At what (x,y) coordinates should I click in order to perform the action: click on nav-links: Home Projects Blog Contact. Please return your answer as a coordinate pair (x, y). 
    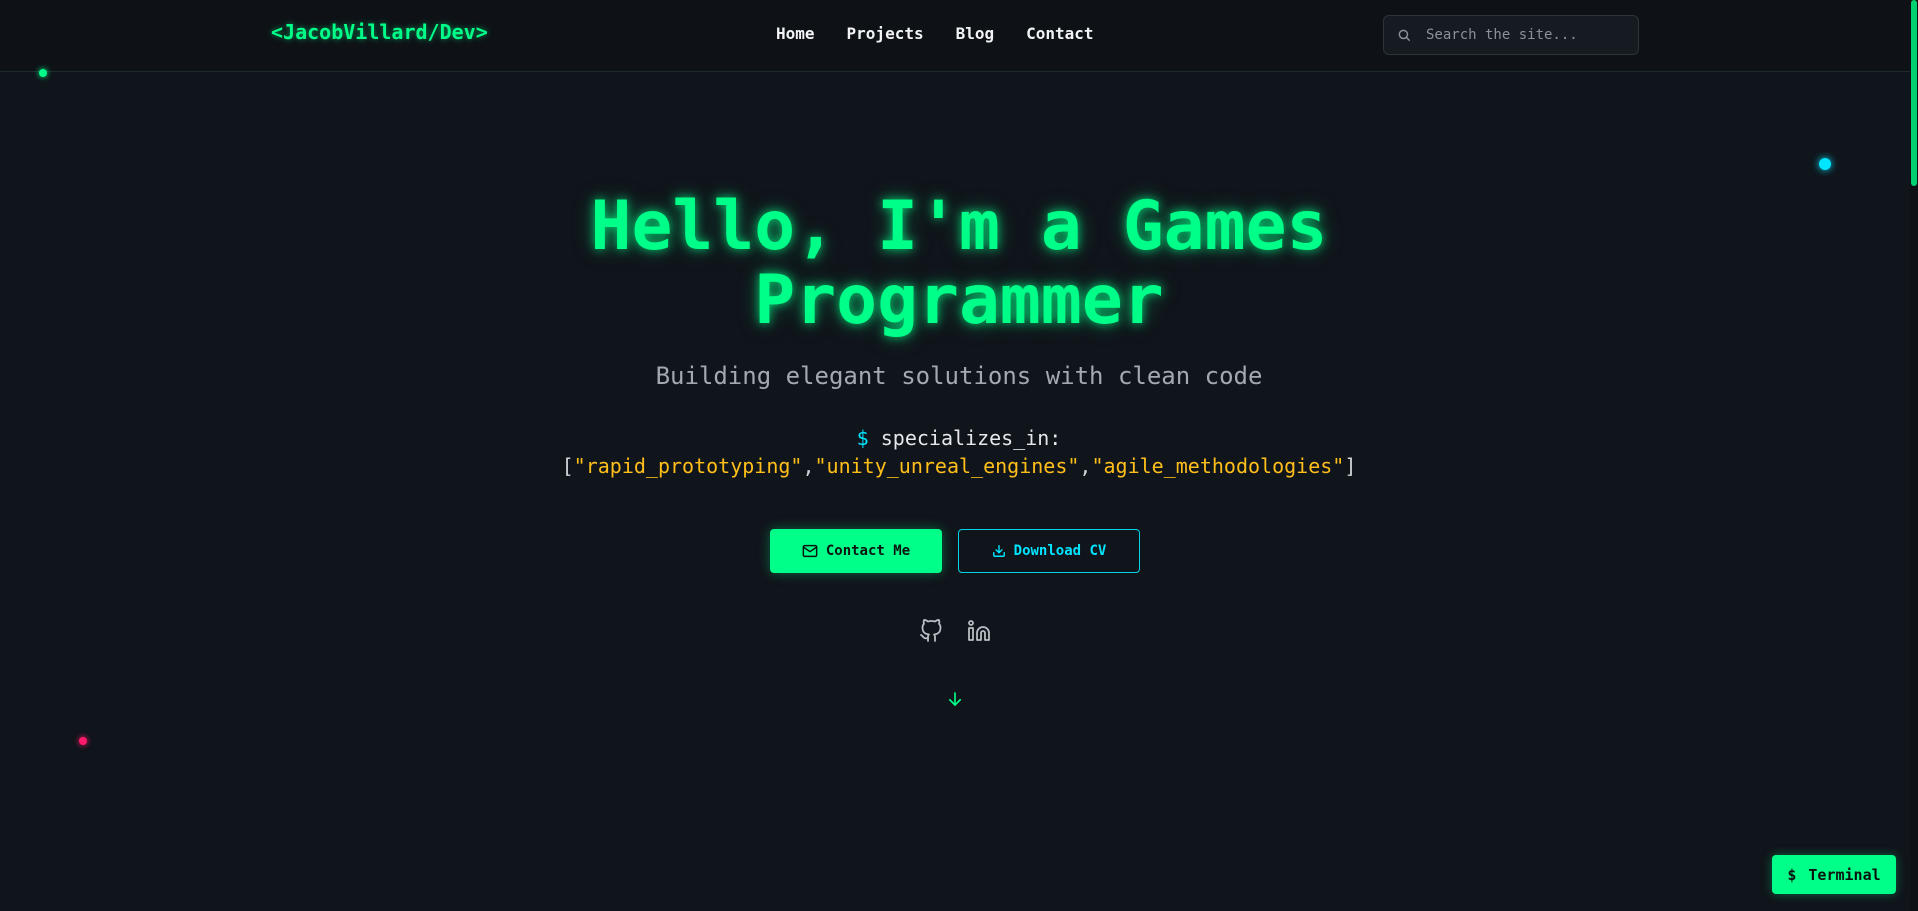
    Looking at the image, I should click on (935, 33).